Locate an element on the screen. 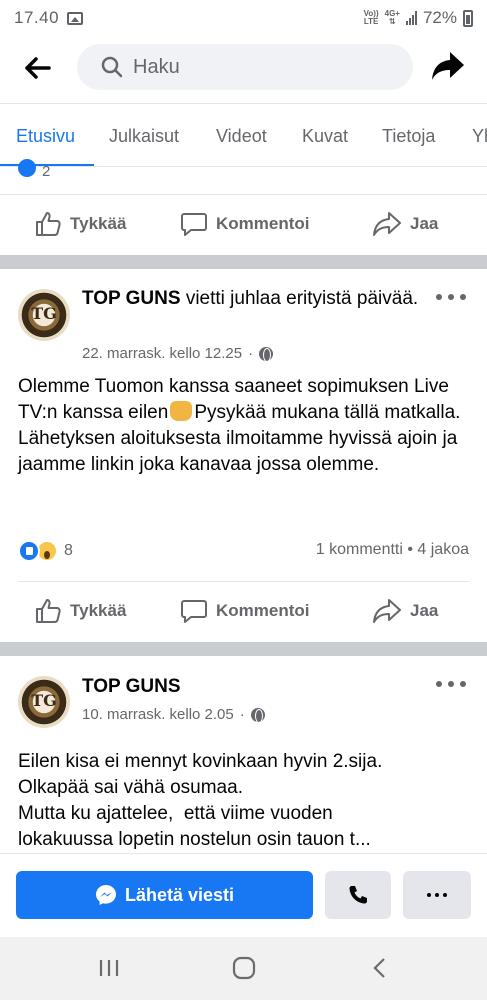  back-arrow-icon is located at coordinates (38, 68).